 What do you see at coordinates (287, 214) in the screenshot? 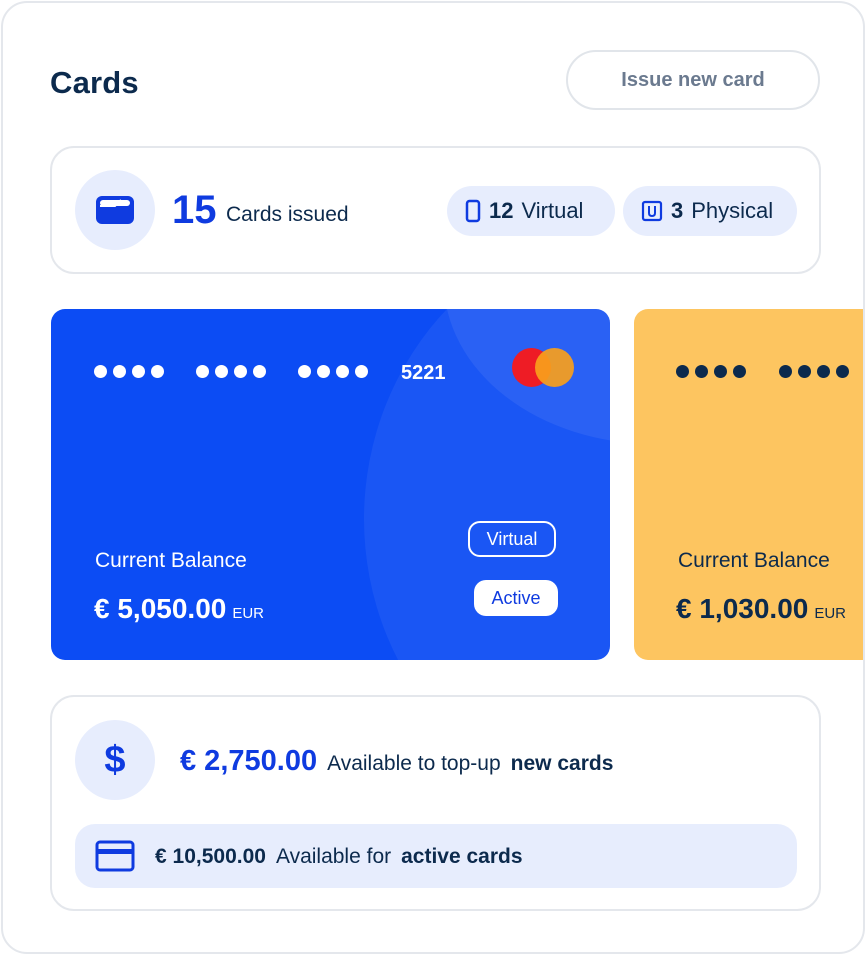
I see `issued-label: Cards issued` at bounding box center [287, 214].